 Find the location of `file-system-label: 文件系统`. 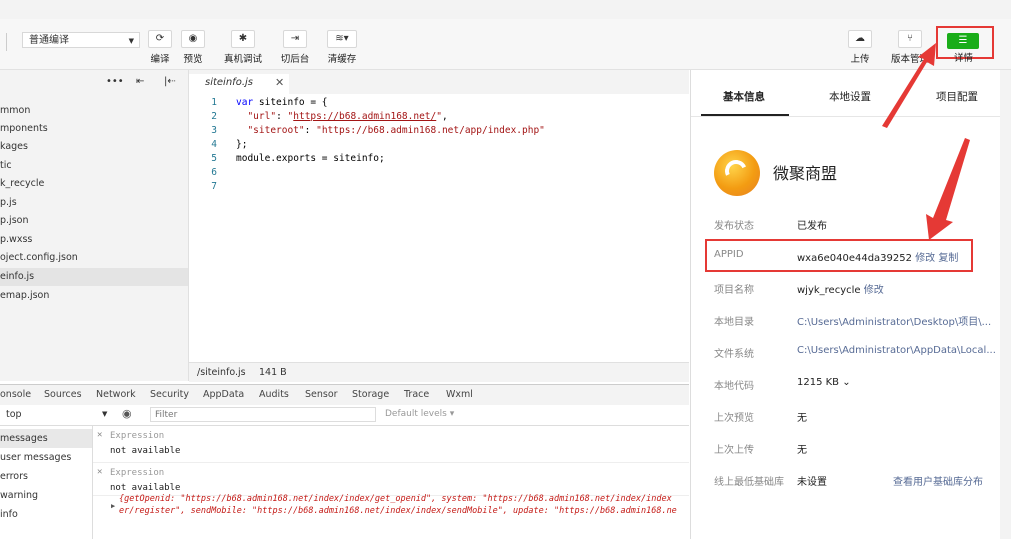

file-system-label: 文件系统 is located at coordinates (734, 354).